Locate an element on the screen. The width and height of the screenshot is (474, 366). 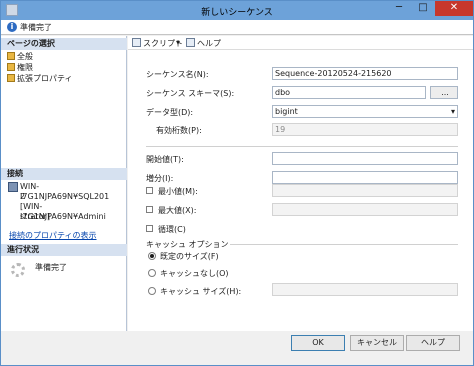
datatype-value: bigint is located at coordinates (286, 111).